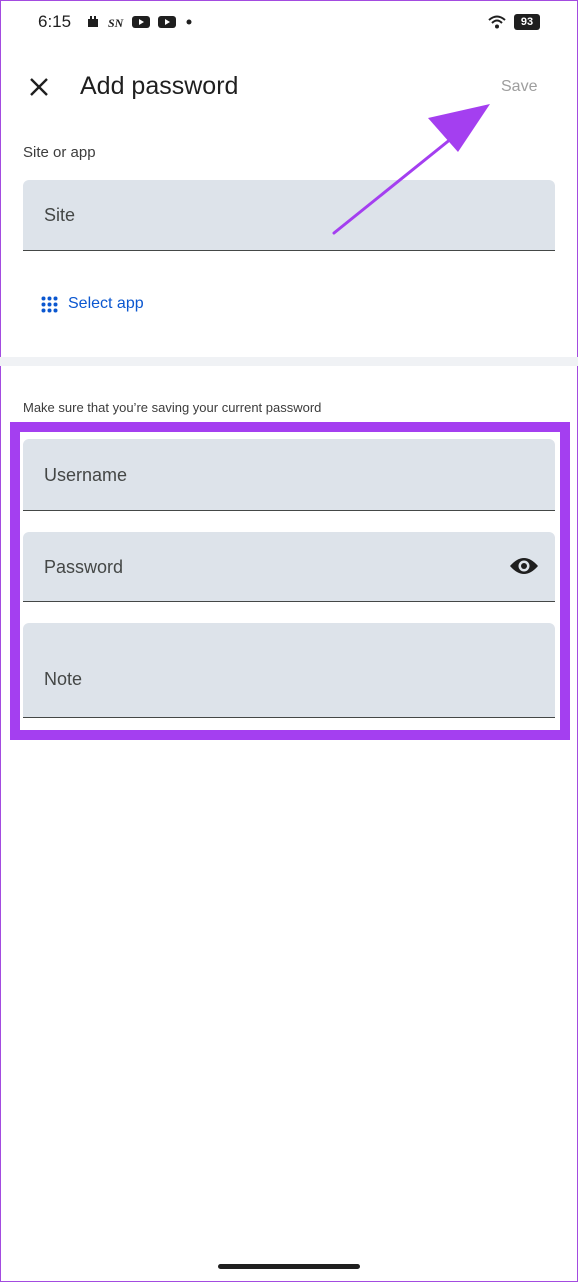  I want to click on page-title: Add password, so click(159, 86).